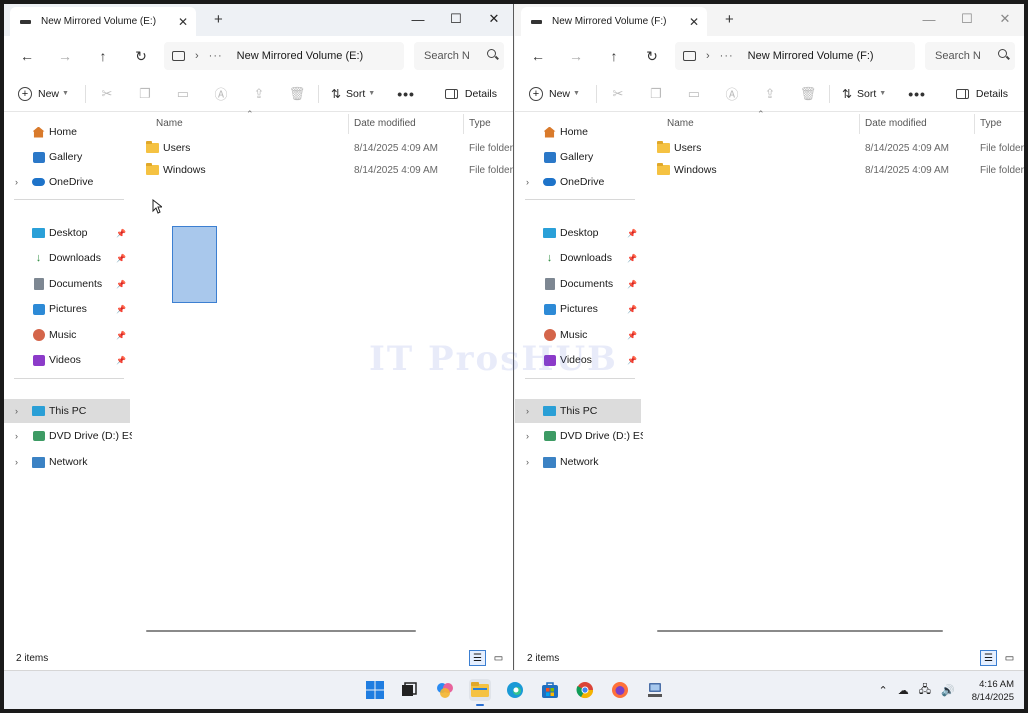 Image resolution: width=1028 pixels, height=713 pixels. What do you see at coordinates (993, 691) in the screenshot?
I see `clock: 4:16 AM 8/14/2025` at bounding box center [993, 691].